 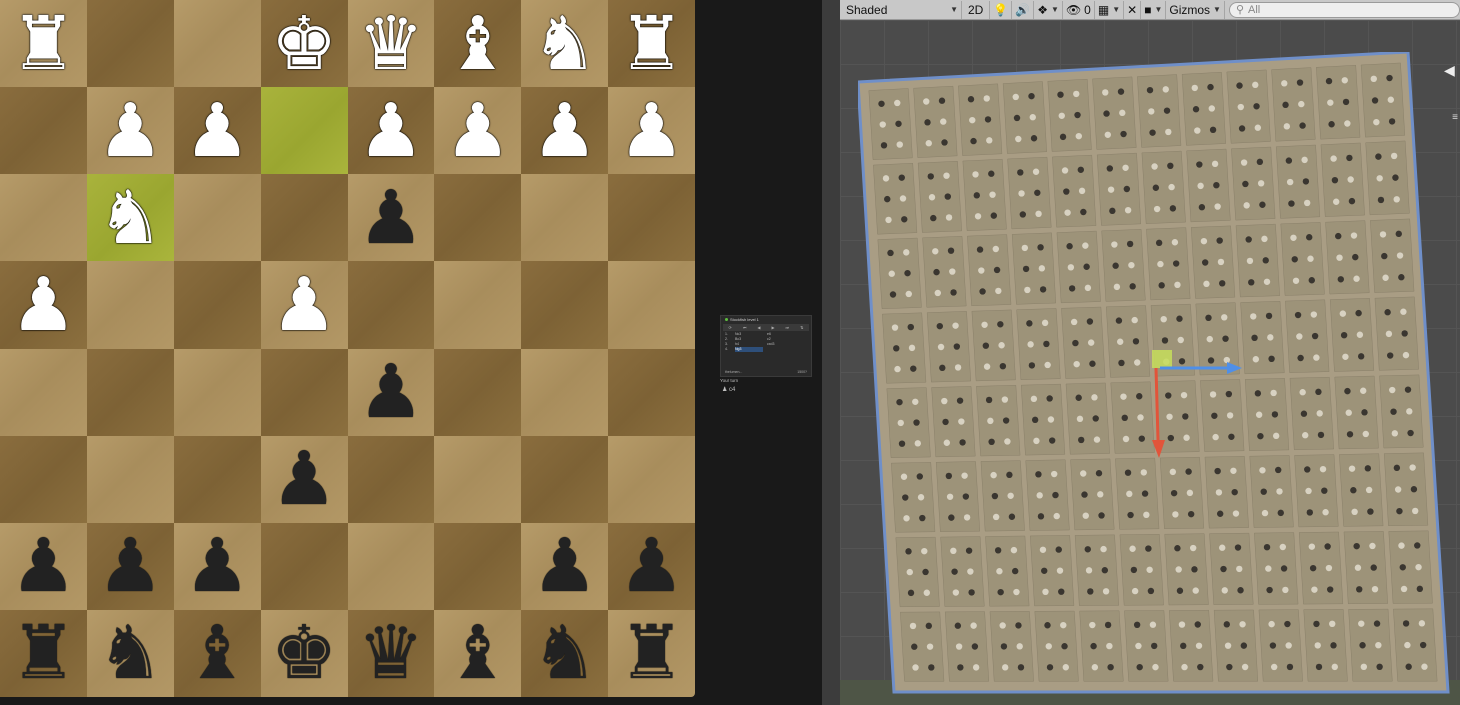 I want to click on black-king-icon: ♚, so click(x=304, y=653).